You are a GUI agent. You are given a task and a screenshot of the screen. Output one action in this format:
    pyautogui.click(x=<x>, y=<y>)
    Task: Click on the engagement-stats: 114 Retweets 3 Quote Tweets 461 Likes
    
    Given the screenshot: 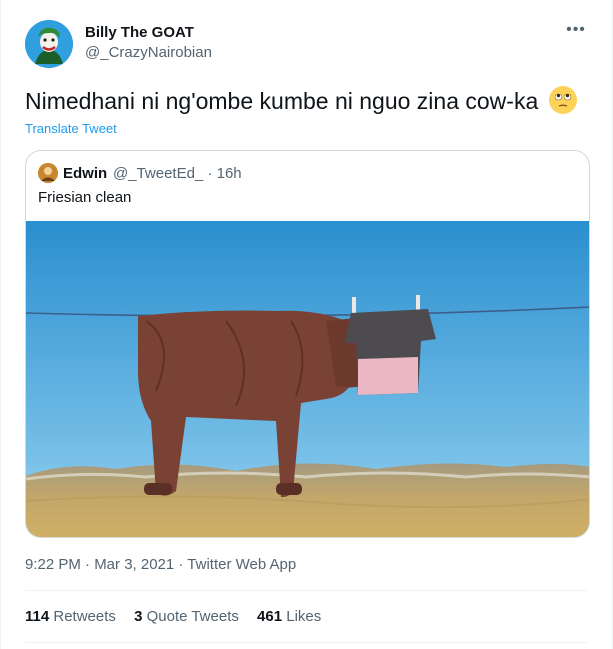 What is the action you would take?
    pyautogui.click(x=180, y=616)
    